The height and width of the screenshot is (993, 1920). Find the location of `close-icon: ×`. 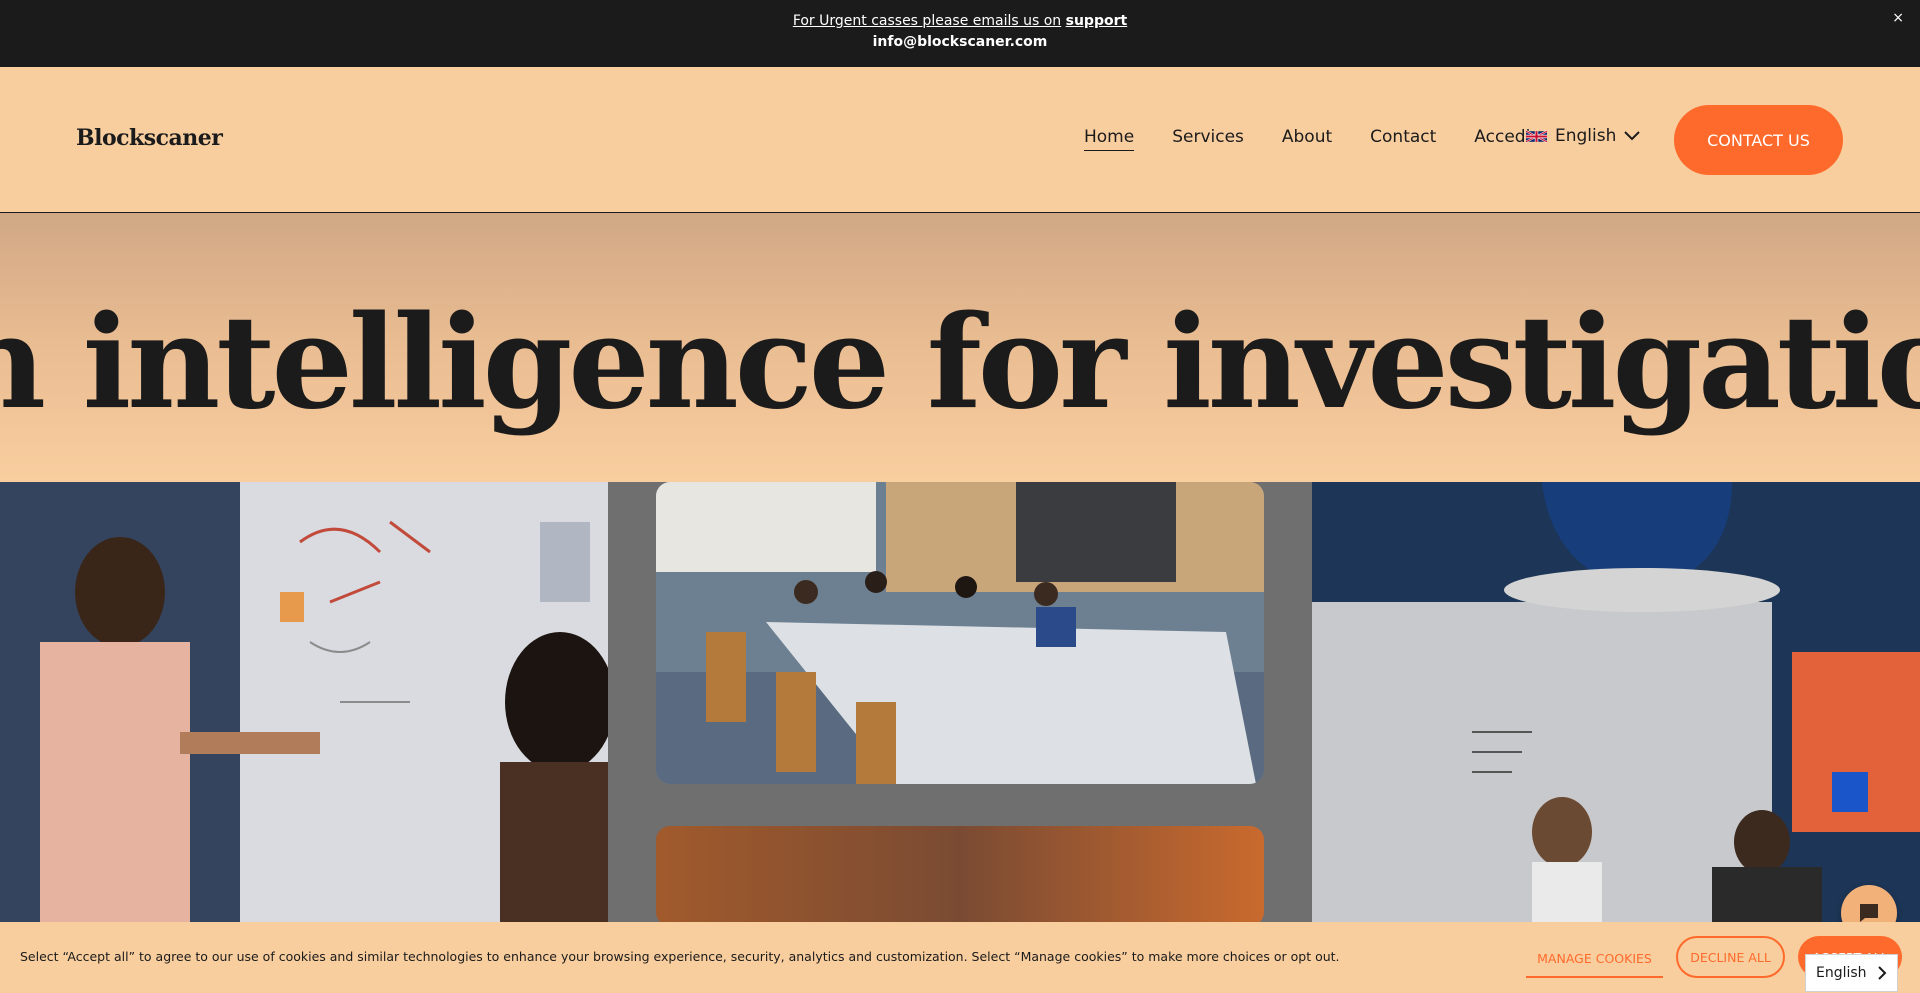

close-icon: × is located at coordinates (1898, 18).